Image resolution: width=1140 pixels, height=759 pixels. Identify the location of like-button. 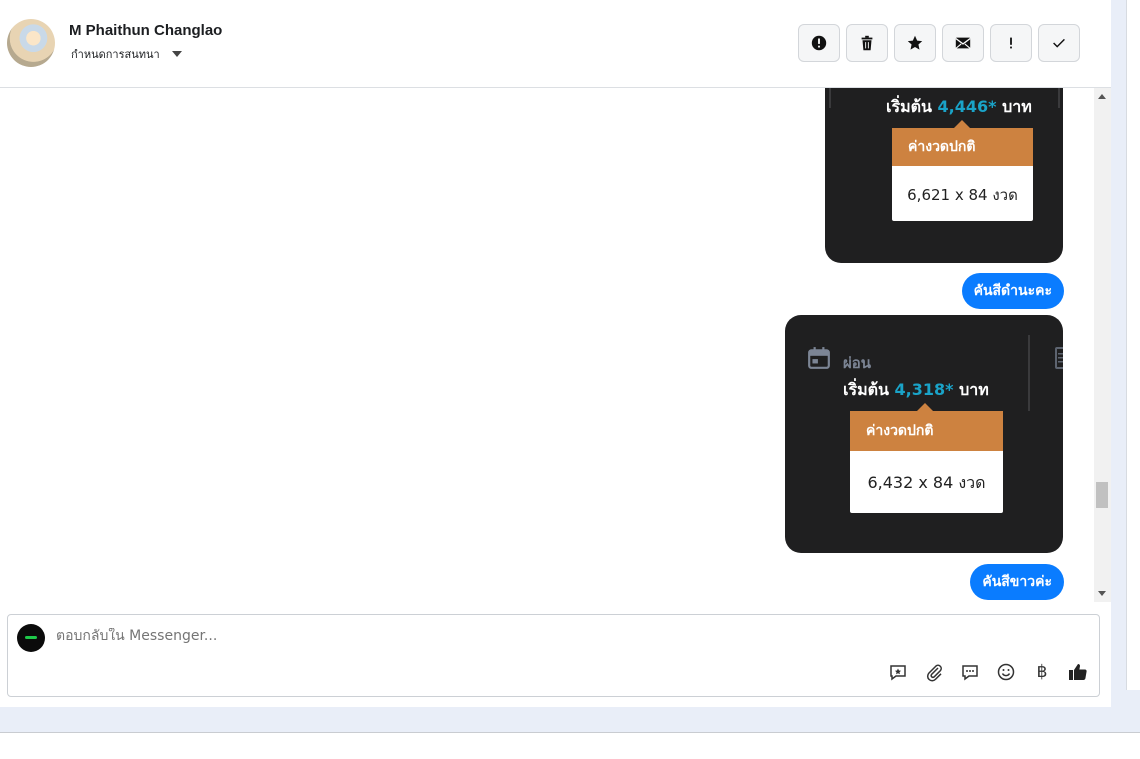
(1078, 672).